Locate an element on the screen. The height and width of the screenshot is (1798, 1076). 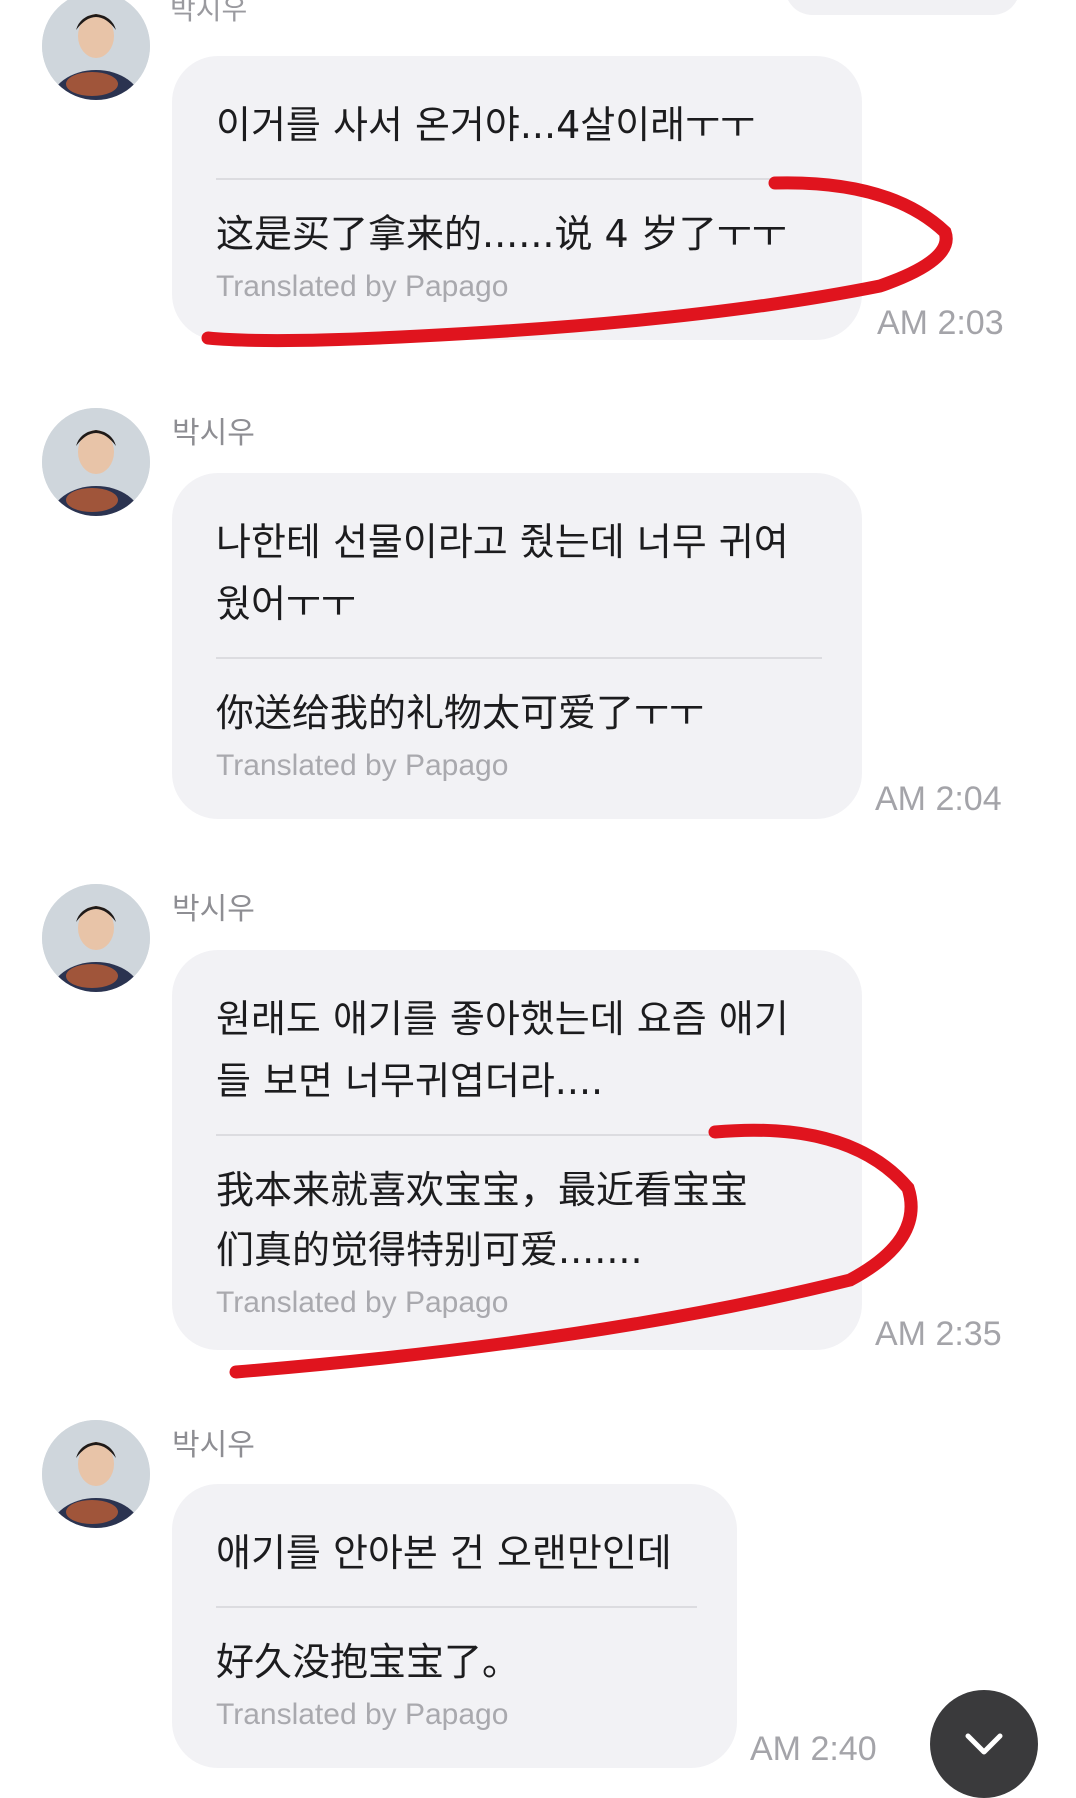
message-bubble-partial is located at coordinates (902, 7).